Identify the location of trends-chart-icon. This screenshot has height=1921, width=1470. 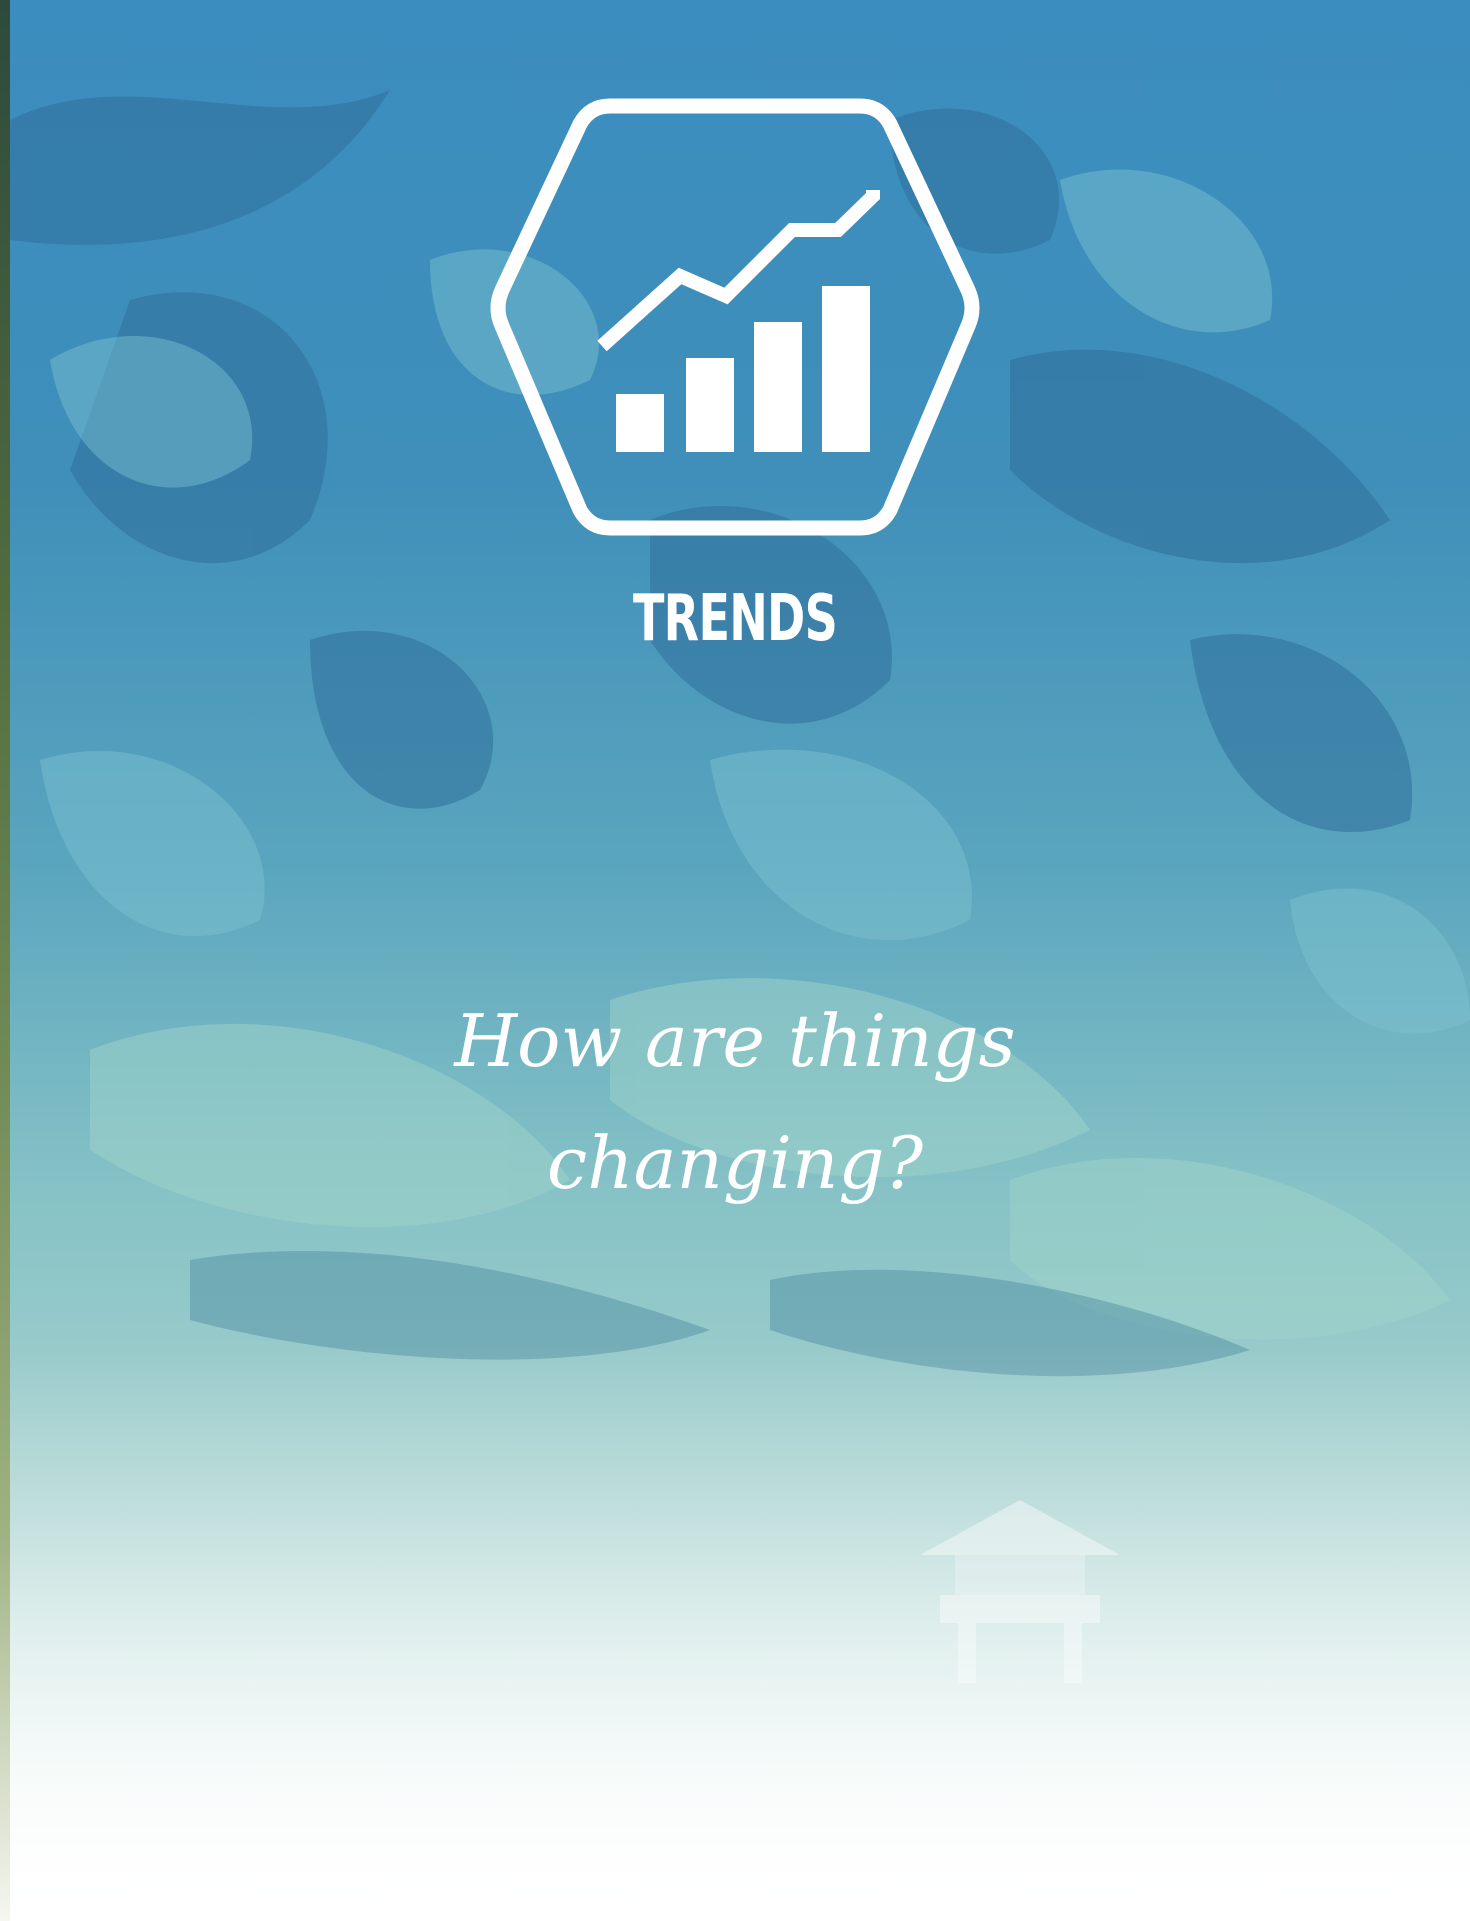
(735, 317).